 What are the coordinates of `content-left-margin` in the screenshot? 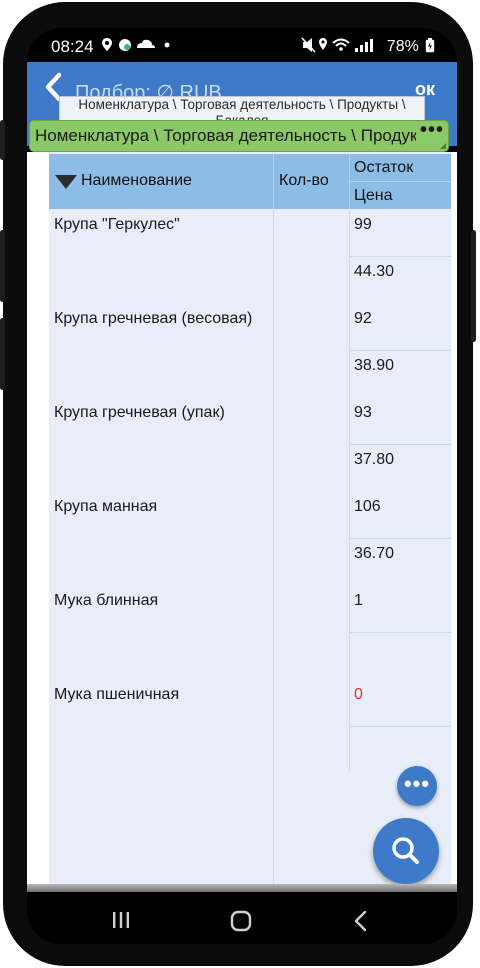 It's located at (38, 522).